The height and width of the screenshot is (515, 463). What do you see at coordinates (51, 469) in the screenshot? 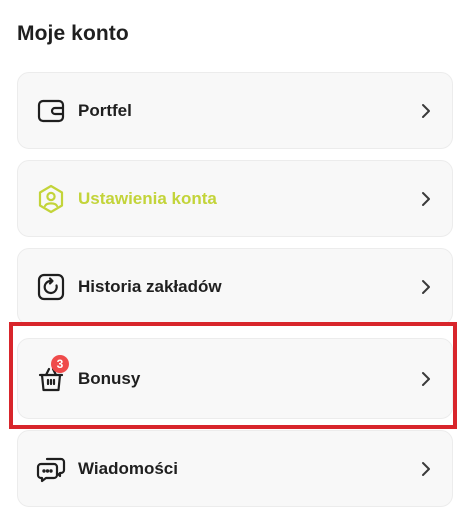
I see `messages-icon` at bounding box center [51, 469].